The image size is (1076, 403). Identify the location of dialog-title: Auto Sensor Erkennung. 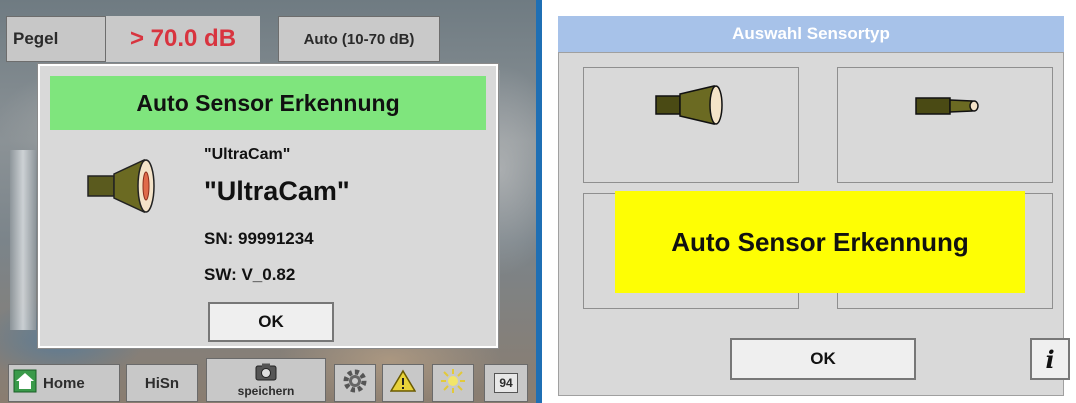
(268, 103).